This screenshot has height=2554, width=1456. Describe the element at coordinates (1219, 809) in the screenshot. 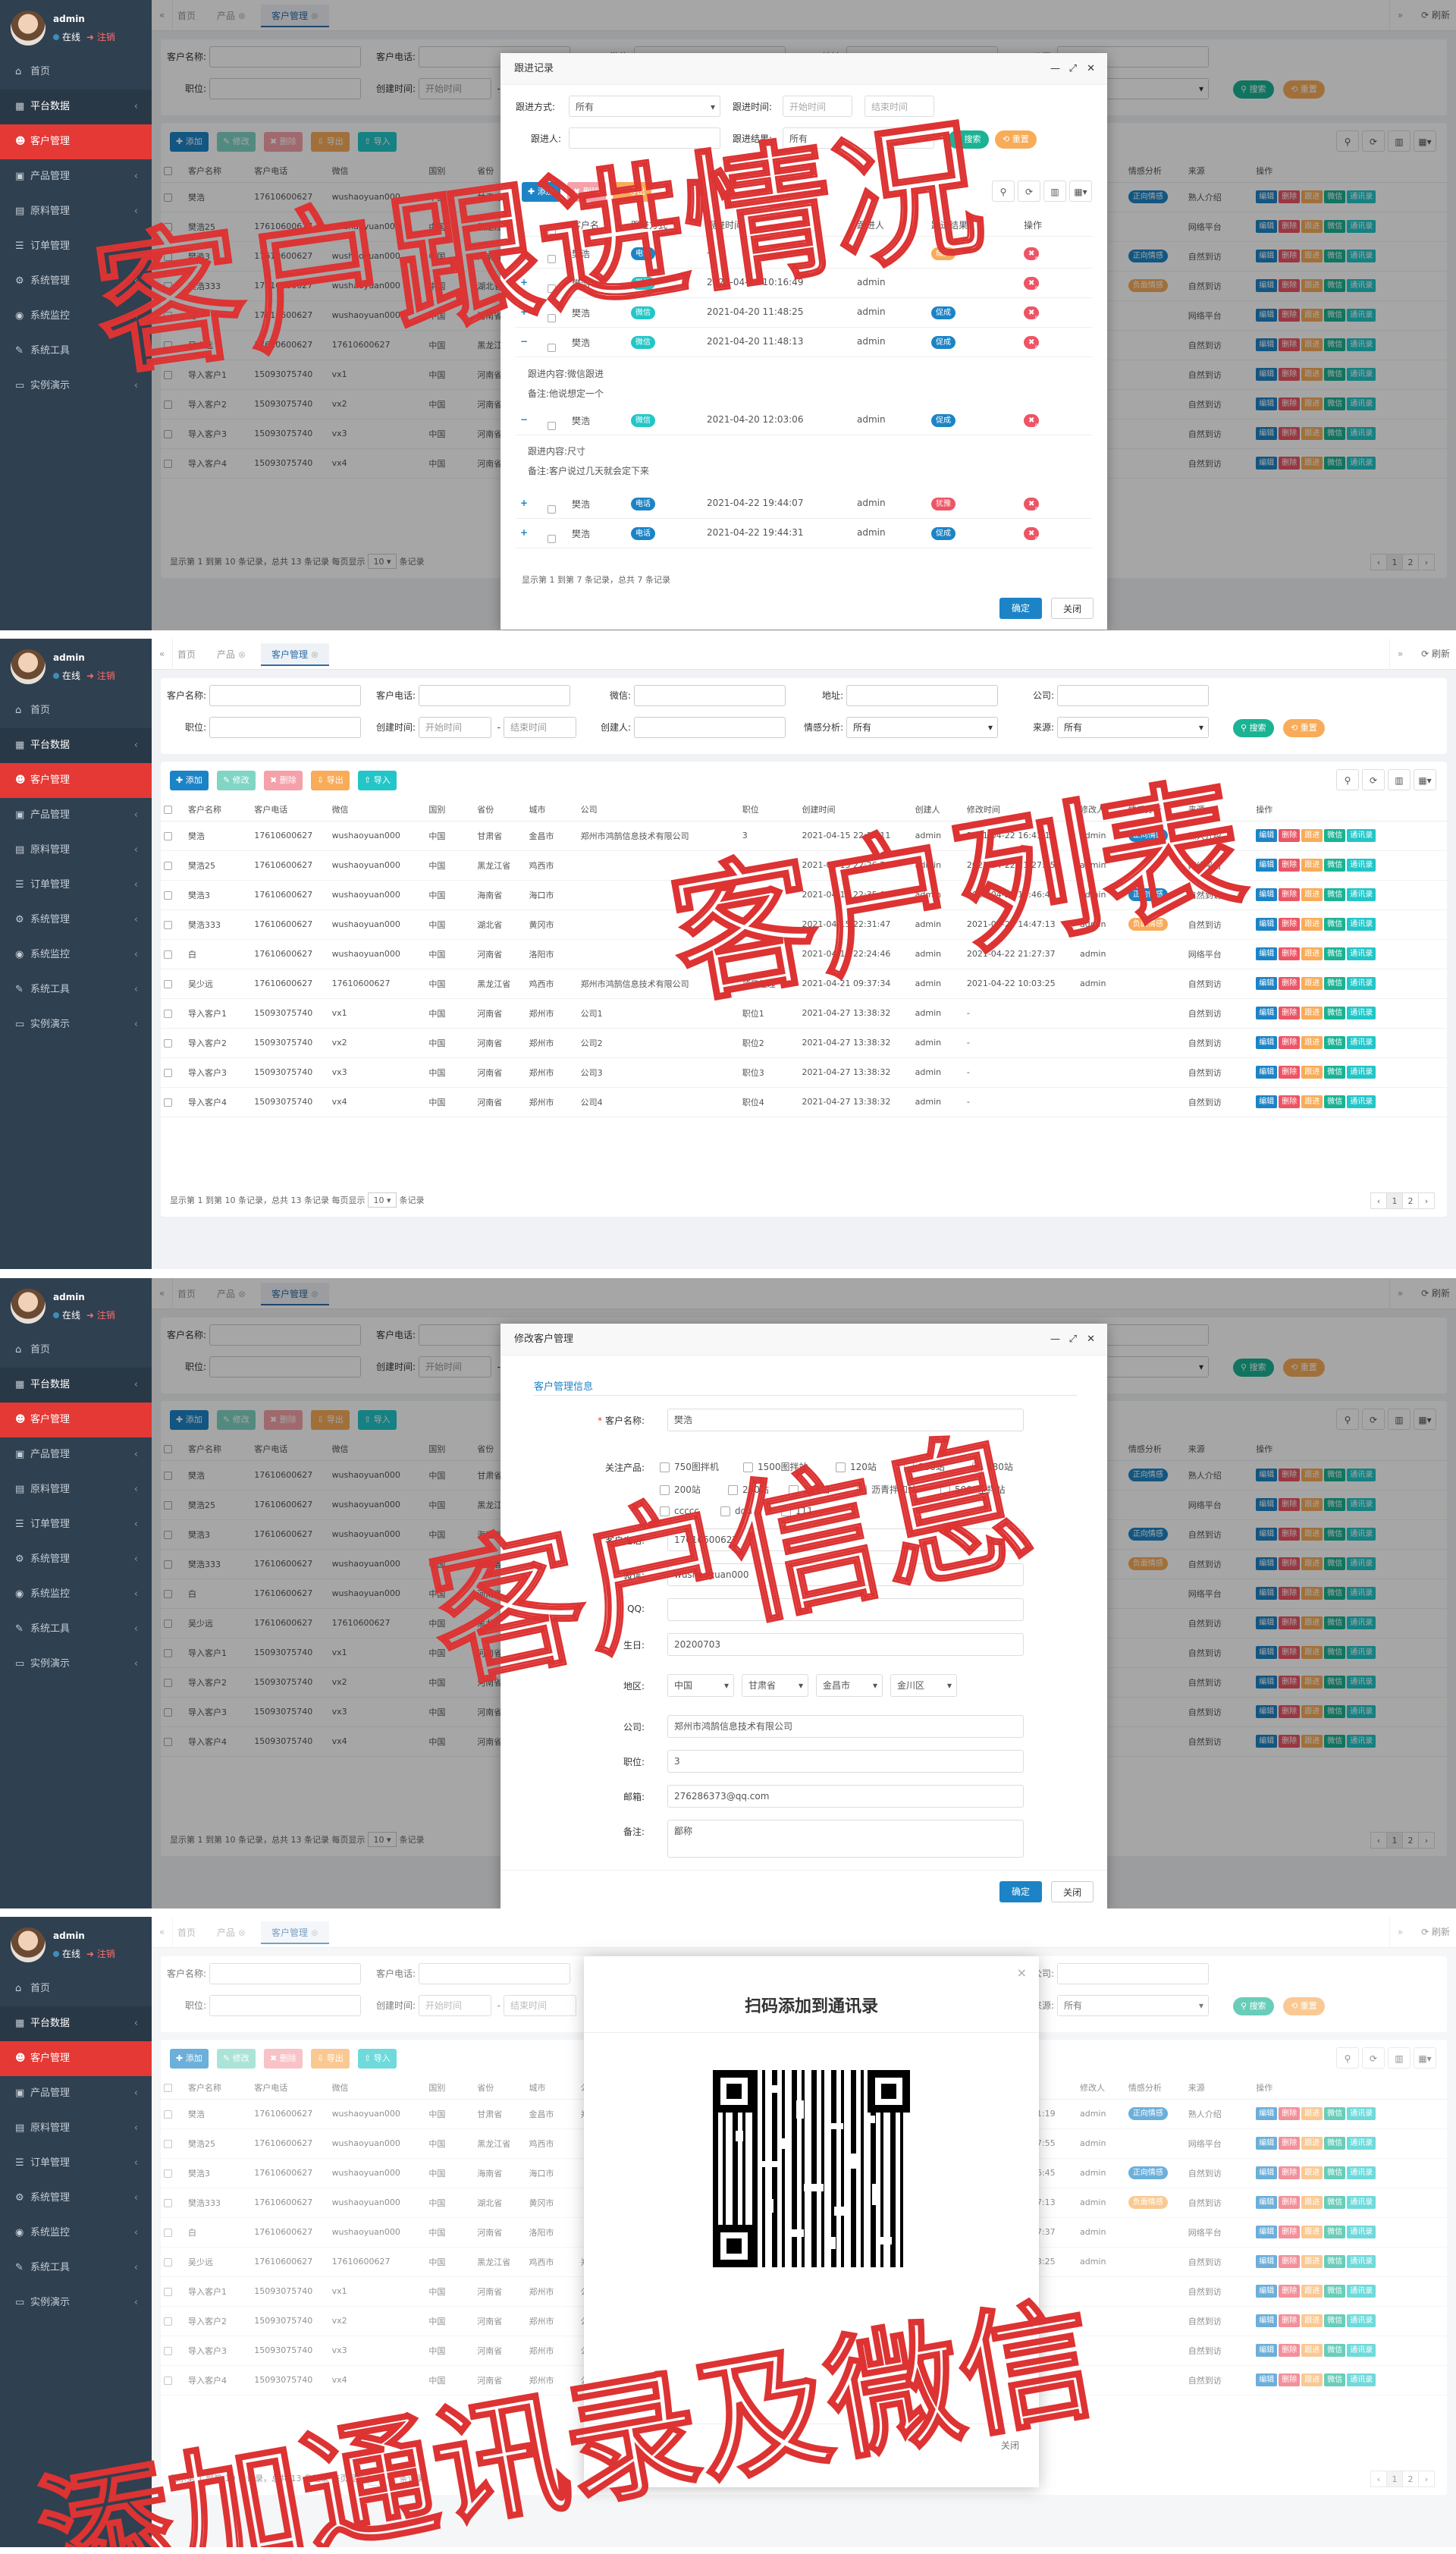

I see `column-header: 来源` at that location.